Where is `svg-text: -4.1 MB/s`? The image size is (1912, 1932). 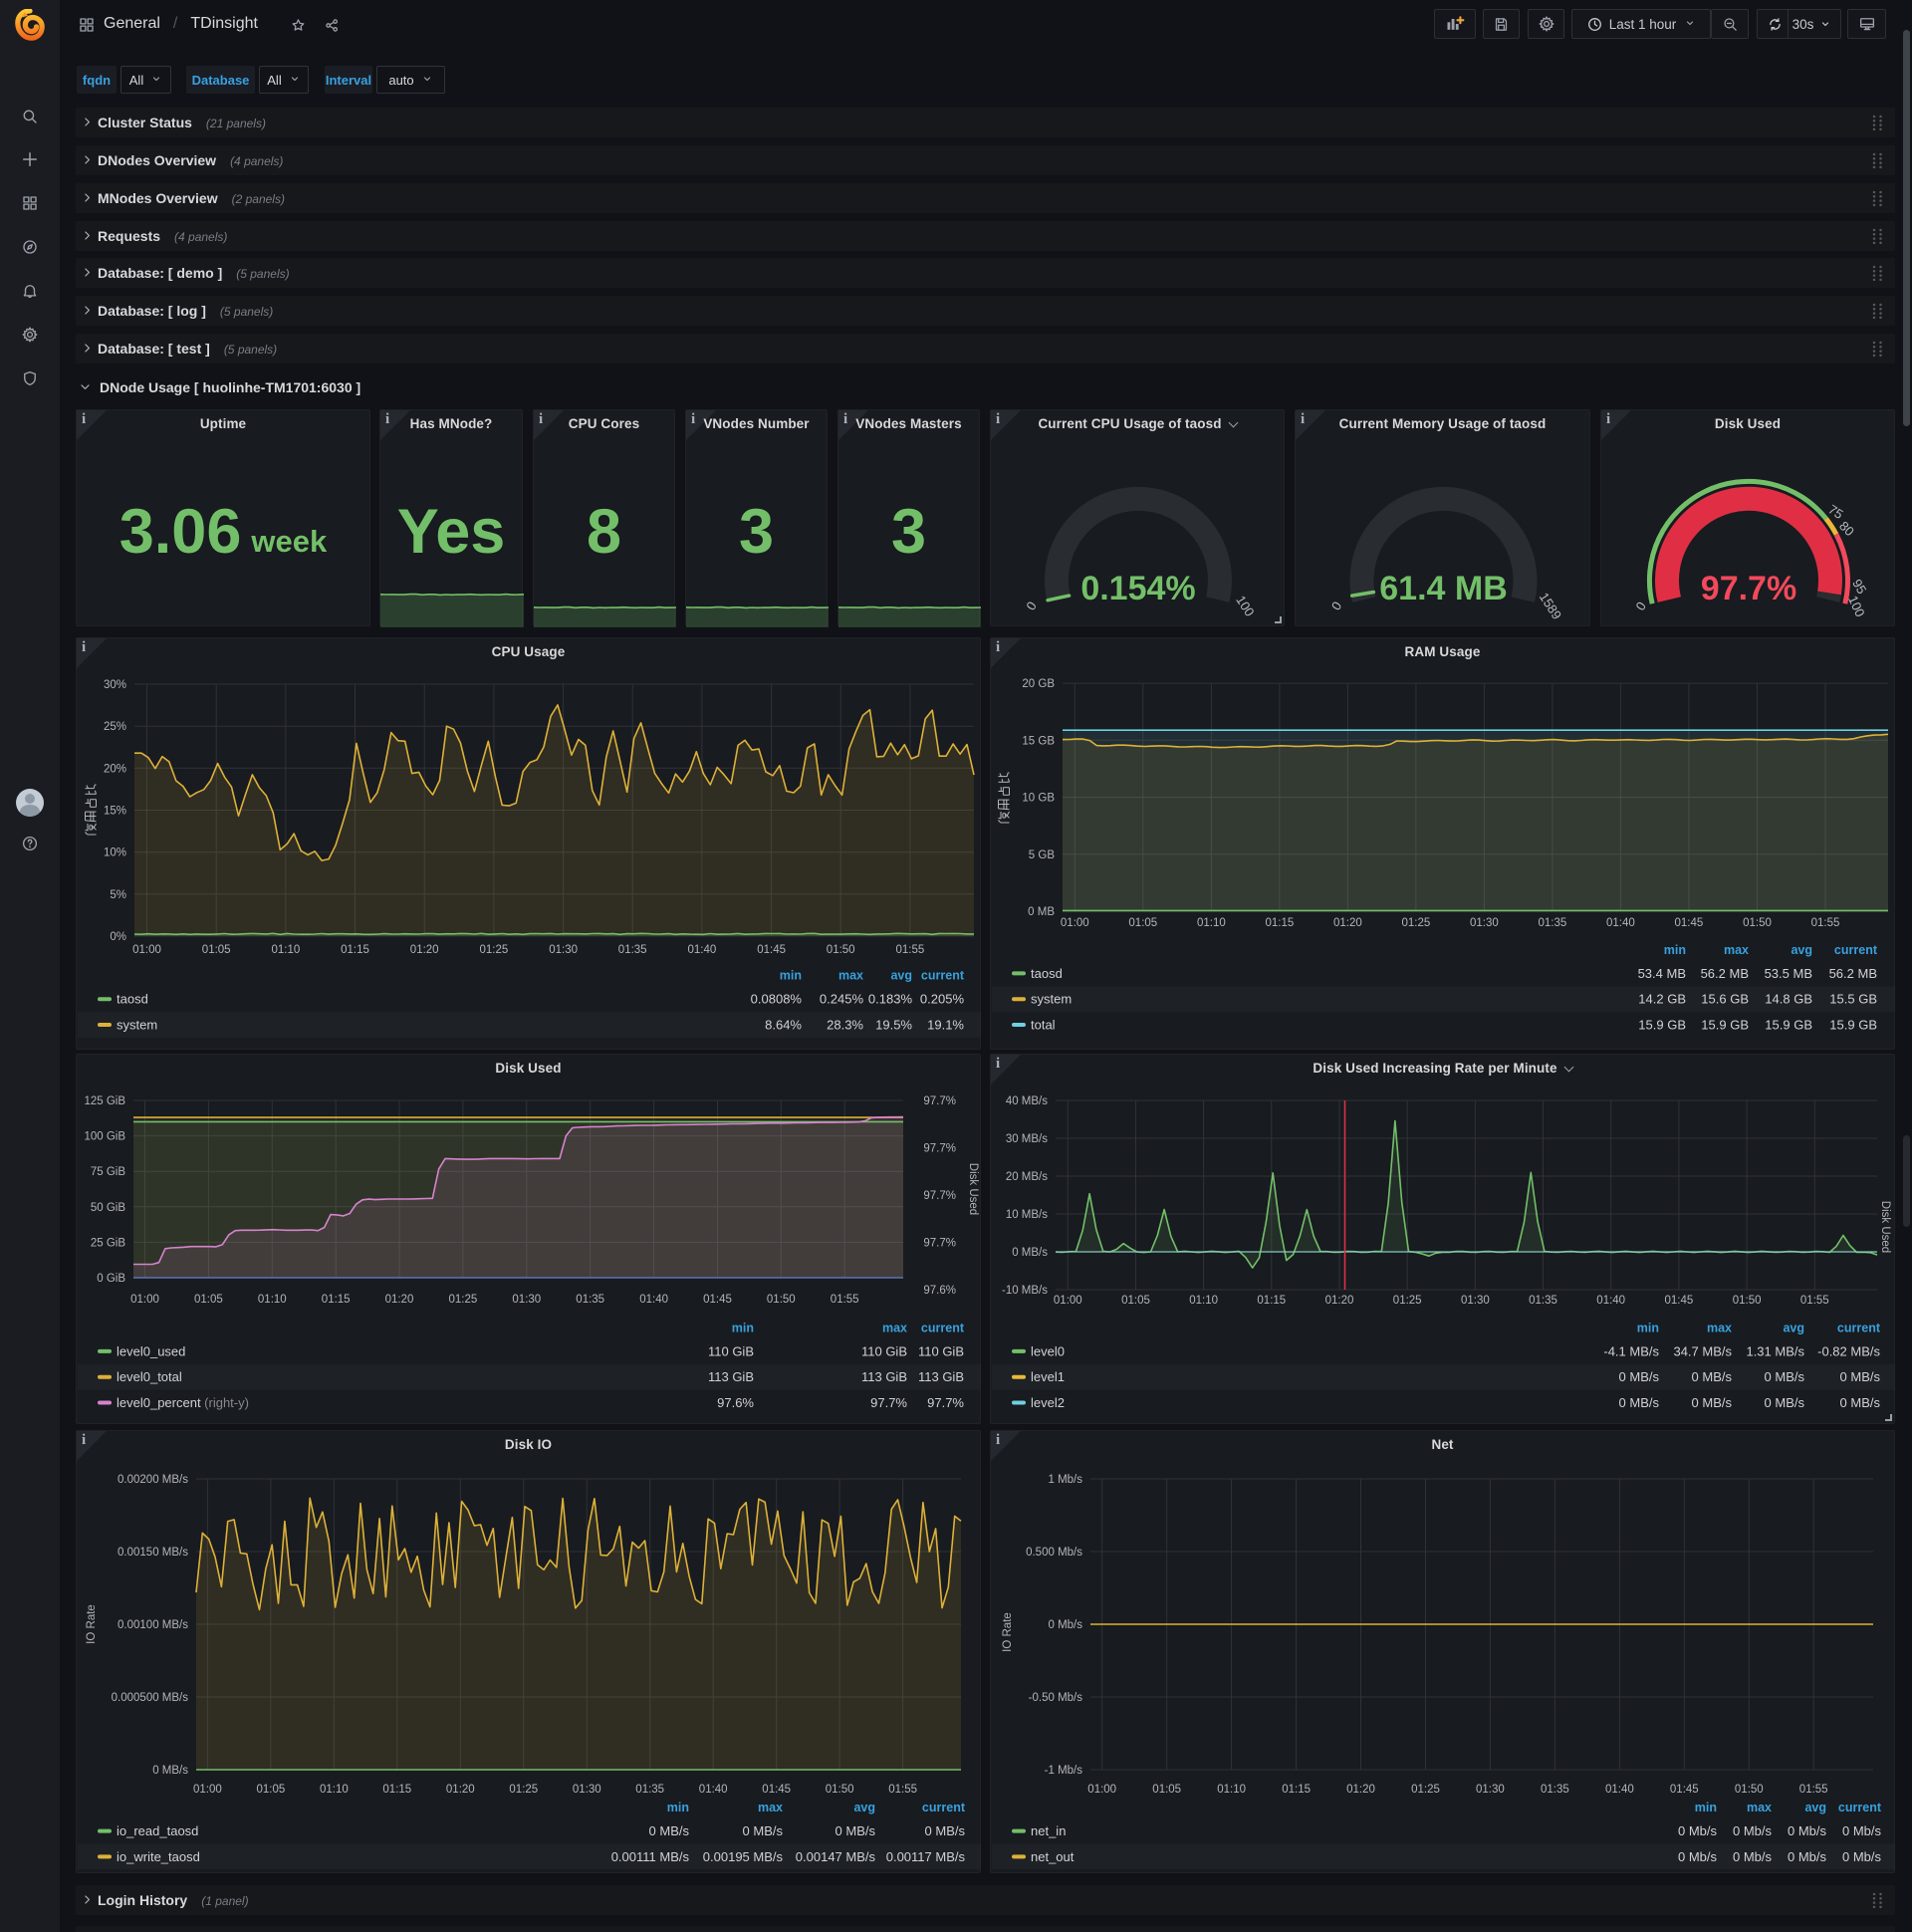 svg-text: -4.1 MB/s is located at coordinates (1631, 1351).